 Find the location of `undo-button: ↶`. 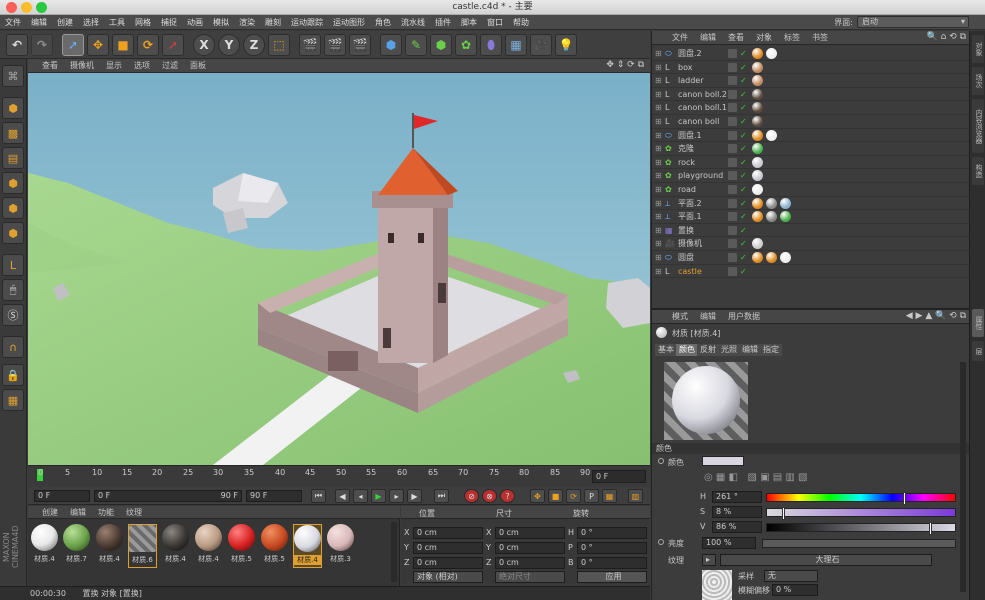

undo-button: ↶ is located at coordinates (17, 45).